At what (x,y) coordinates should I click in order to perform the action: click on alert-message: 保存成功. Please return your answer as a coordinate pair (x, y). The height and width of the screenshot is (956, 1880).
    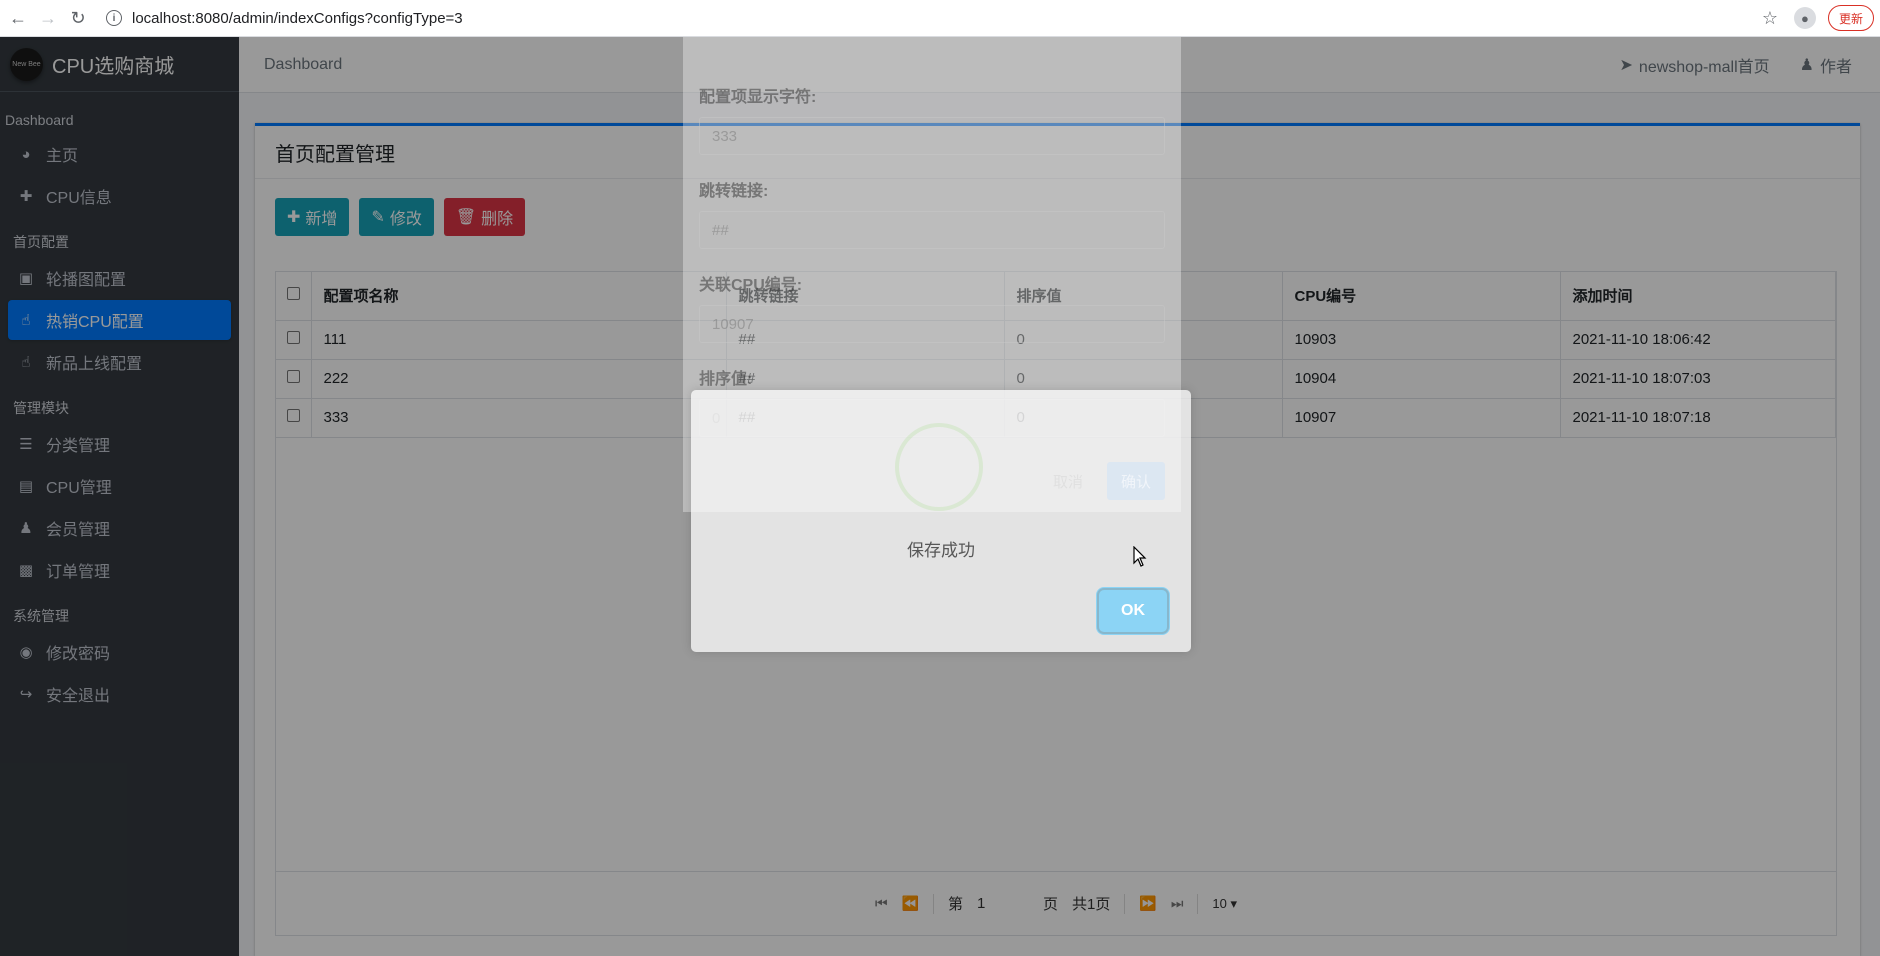
    Looking at the image, I should click on (941, 550).